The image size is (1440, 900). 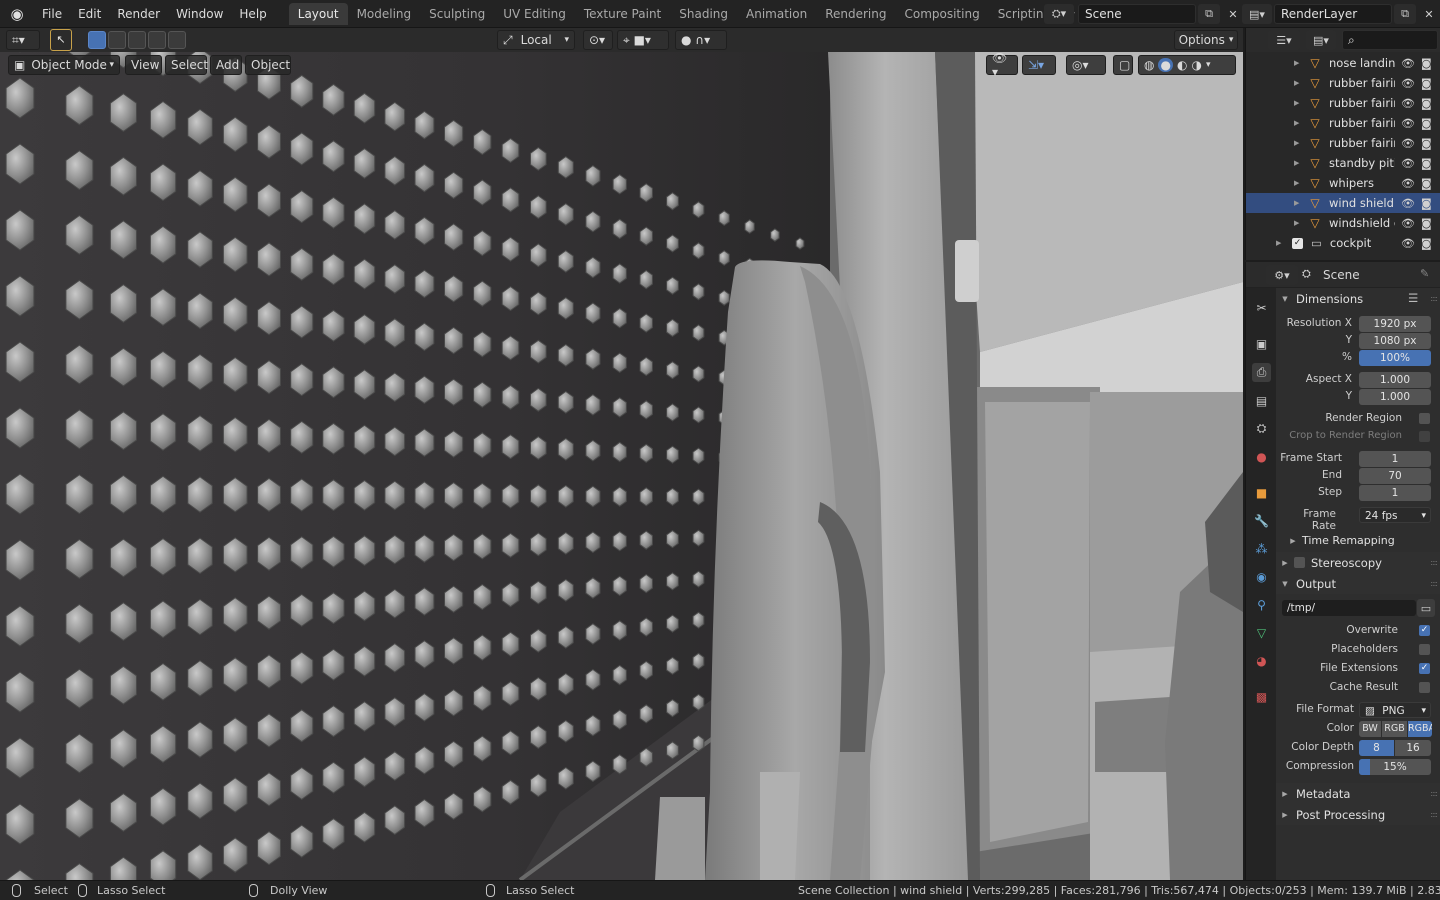 I want to click on scene-tab-icon: ⛭, so click(x=1261, y=428).